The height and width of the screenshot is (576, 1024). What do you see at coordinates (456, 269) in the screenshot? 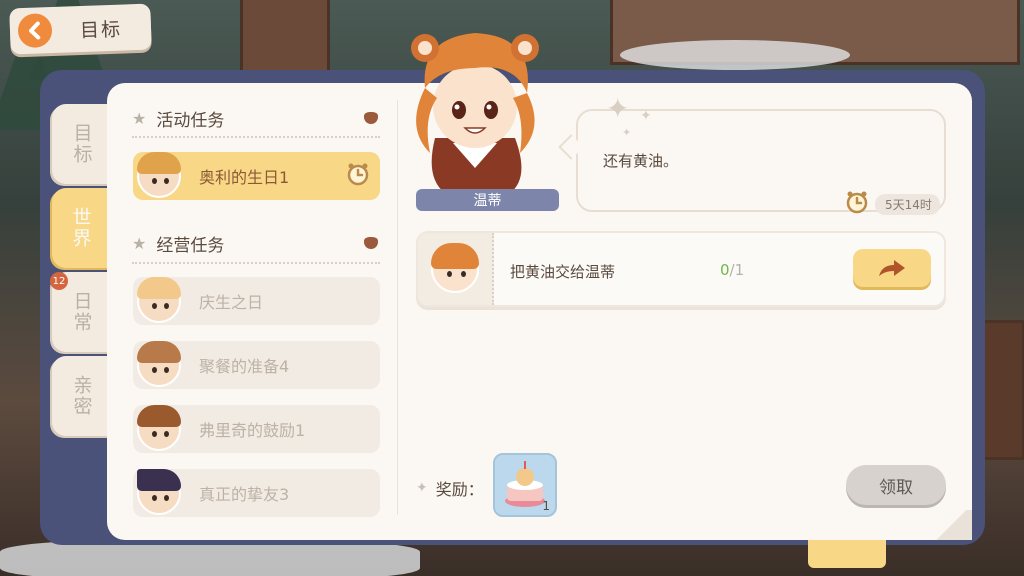
I see `objective-npc-avatar` at bounding box center [456, 269].